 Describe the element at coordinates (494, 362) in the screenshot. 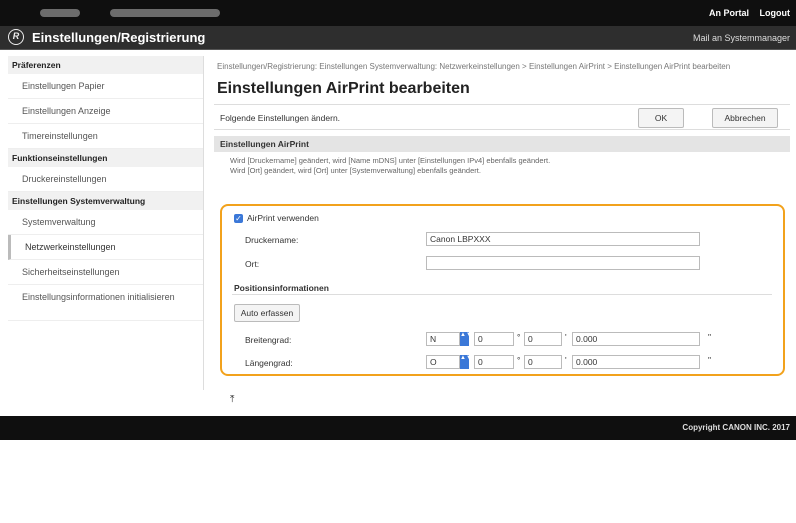

I see `longitude-degrees-input: 0` at that location.